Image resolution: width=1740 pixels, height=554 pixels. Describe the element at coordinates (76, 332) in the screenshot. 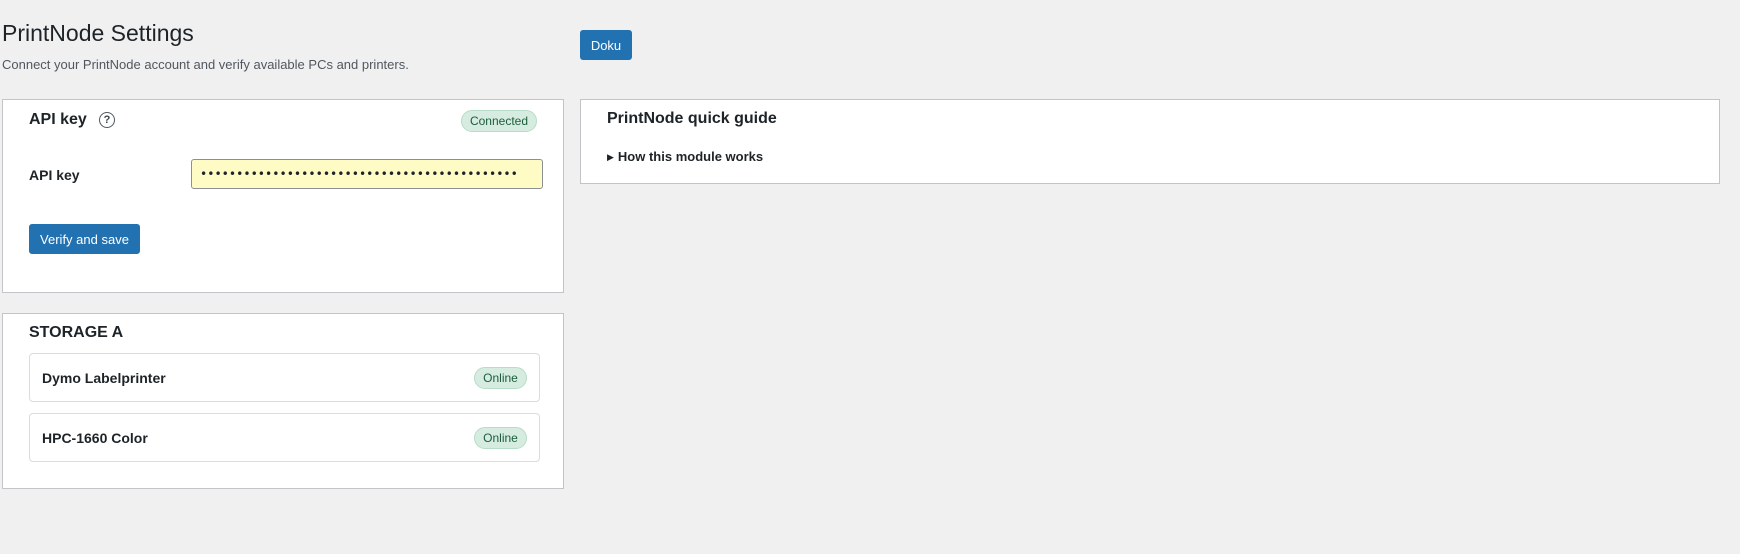

I see `storage-heading: STORAGE A` at that location.